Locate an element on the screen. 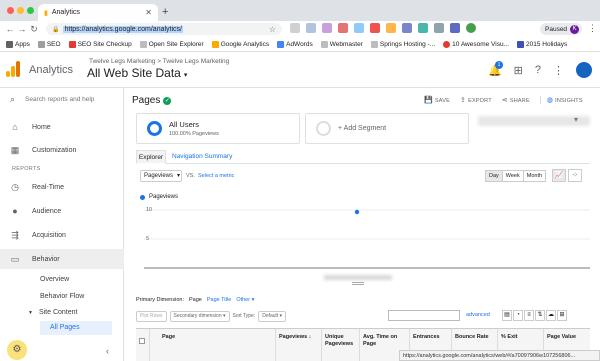 The width and height of the screenshot is (600, 361). bookmark-google-analytics: Google Analytics is located at coordinates (240, 44).